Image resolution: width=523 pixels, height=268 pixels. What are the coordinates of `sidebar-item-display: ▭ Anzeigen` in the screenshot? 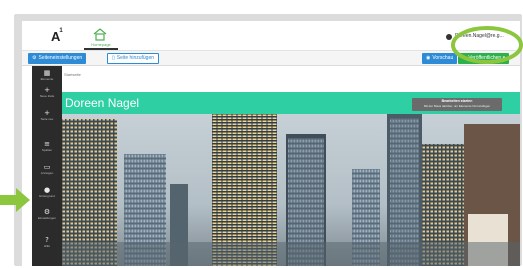 It's located at (47, 169).